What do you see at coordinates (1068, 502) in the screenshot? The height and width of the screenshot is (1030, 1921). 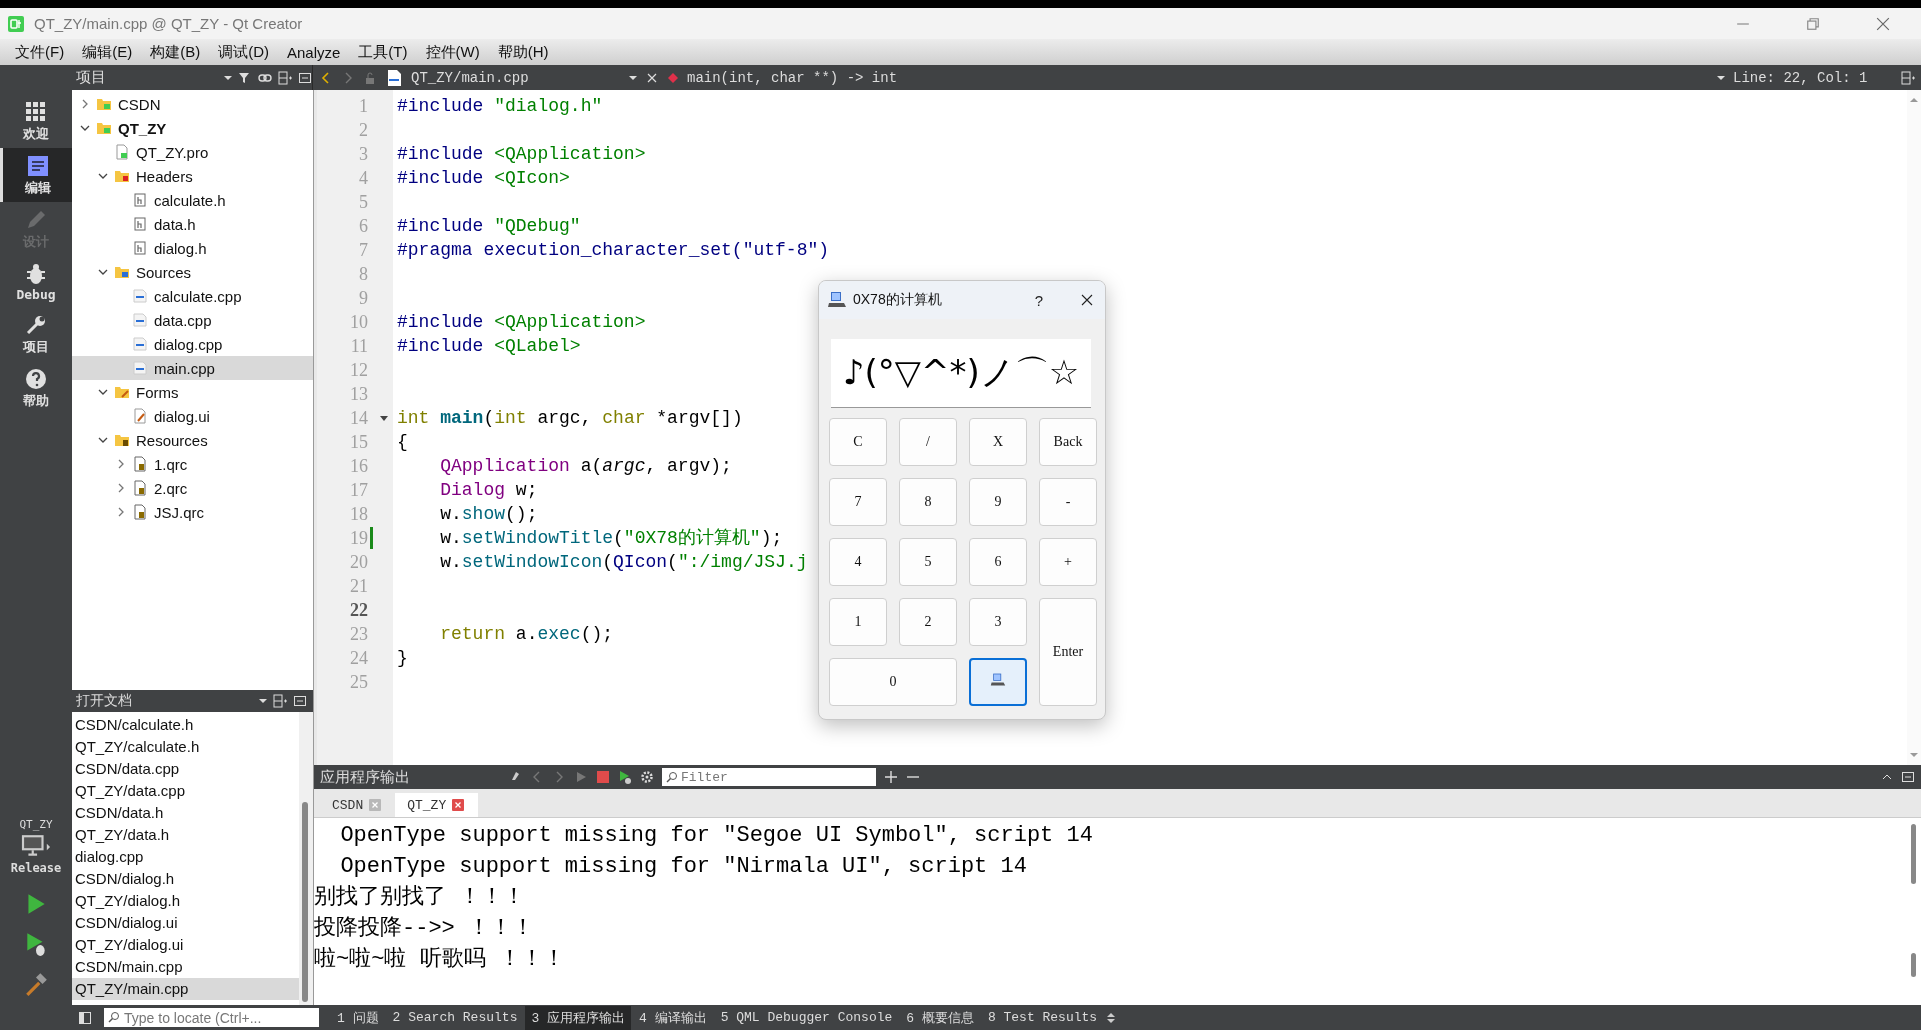 I see `calculator-button: -` at bounding box center [1068, 502].